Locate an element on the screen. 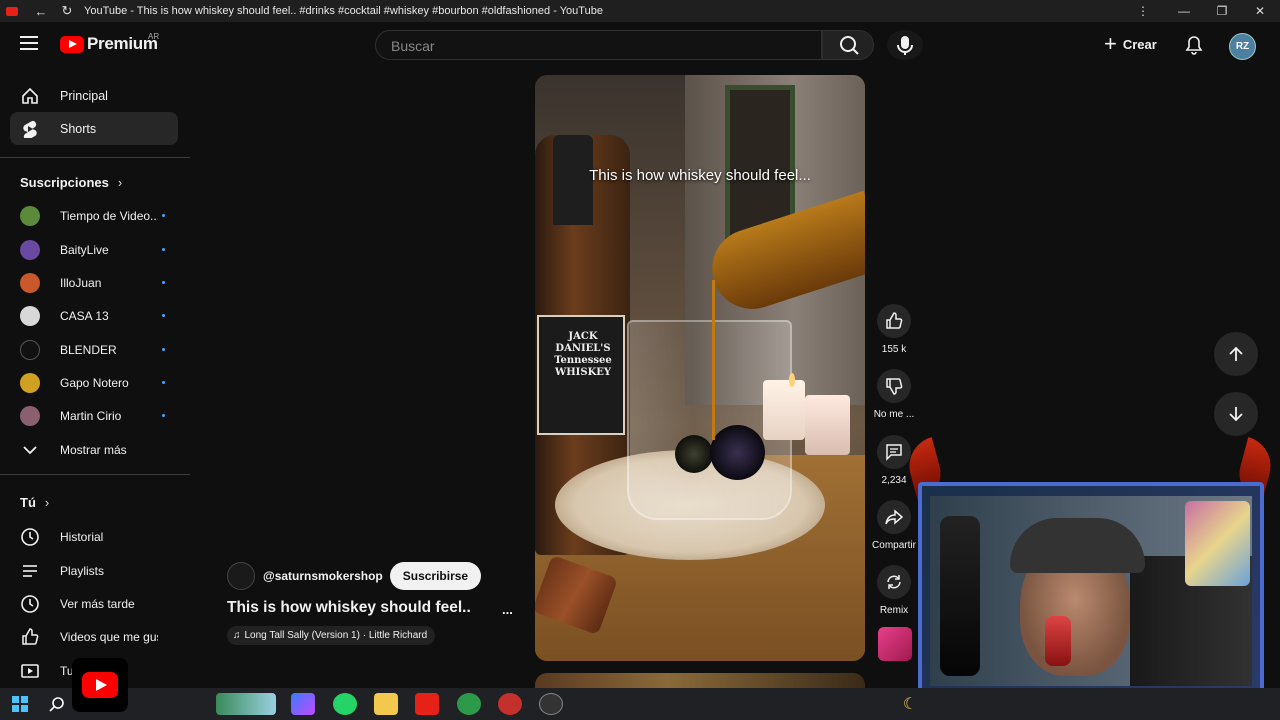 The width and height of the screenshot is (1280, 720). share-button: Compartir is located at coordinates (894, 525).